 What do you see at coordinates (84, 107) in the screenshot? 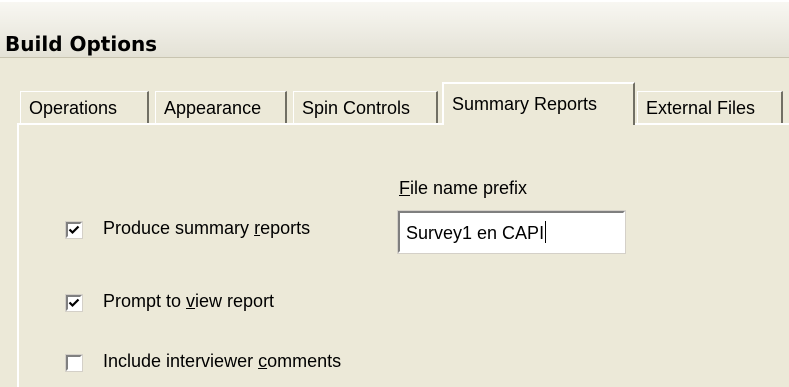
I see `tab-operations: Operations` at bounding box center [84, 107].